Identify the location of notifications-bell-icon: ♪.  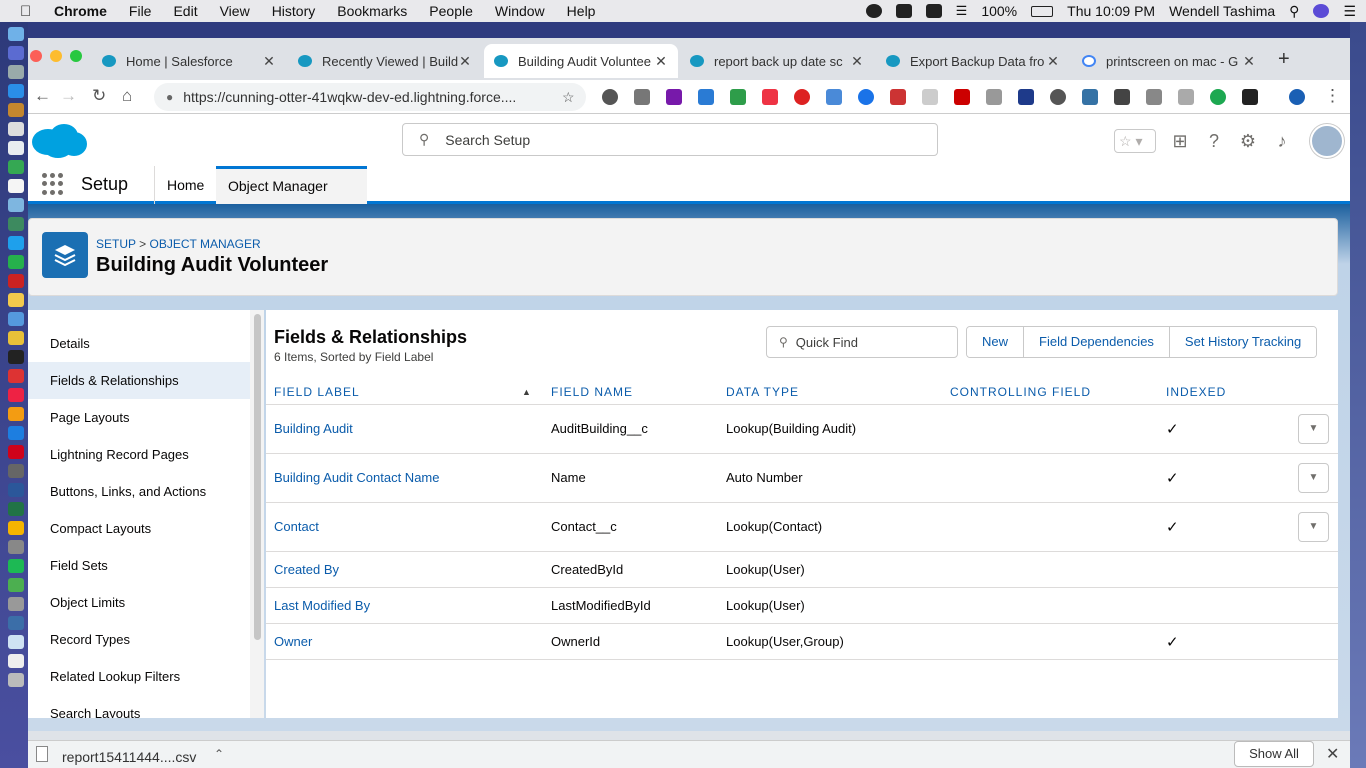
(1282, 141).